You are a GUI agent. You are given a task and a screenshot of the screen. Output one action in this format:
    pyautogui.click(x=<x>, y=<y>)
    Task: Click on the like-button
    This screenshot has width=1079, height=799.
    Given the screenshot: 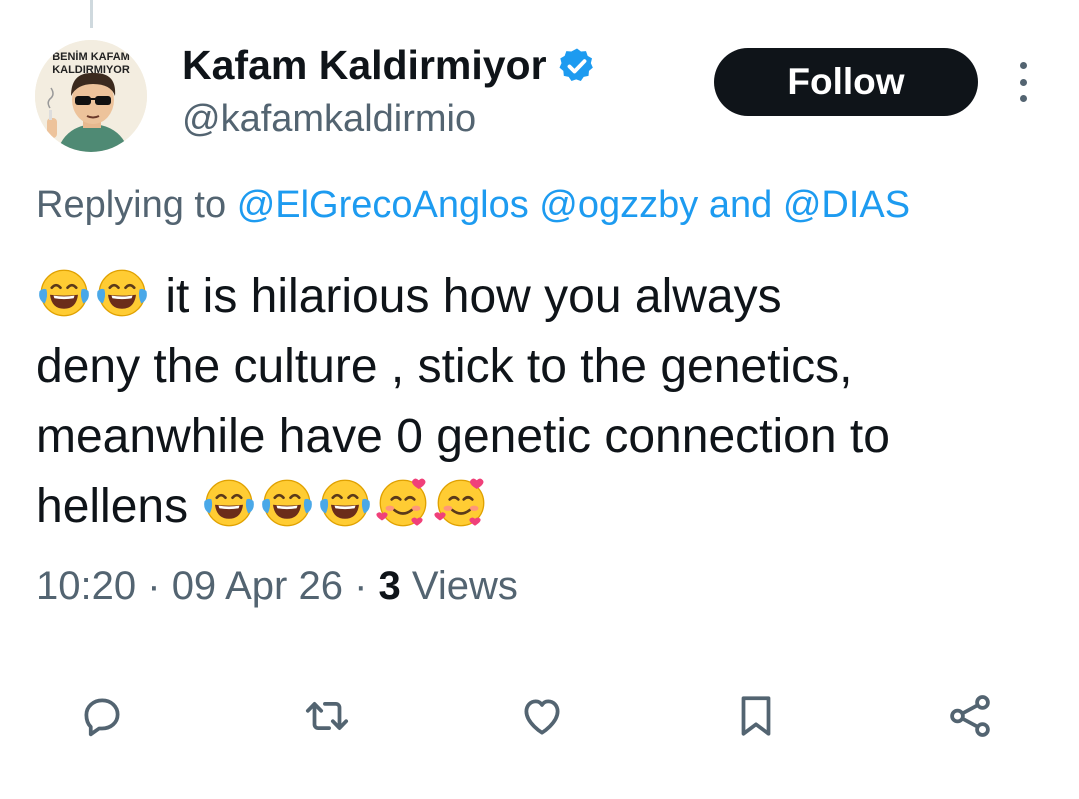 What is the action you would take?
    pyautogui.click(x=542, y=716)
    